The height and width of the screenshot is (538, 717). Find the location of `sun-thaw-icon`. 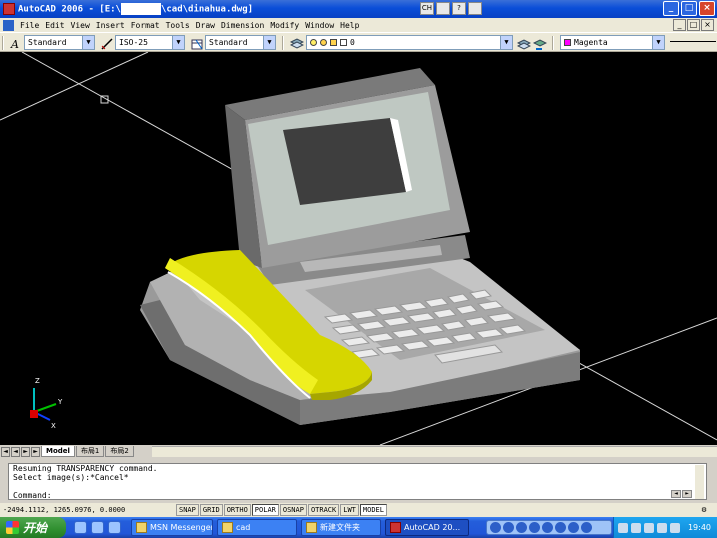

sun-thaw-icon is located at coordinates (323, 42).